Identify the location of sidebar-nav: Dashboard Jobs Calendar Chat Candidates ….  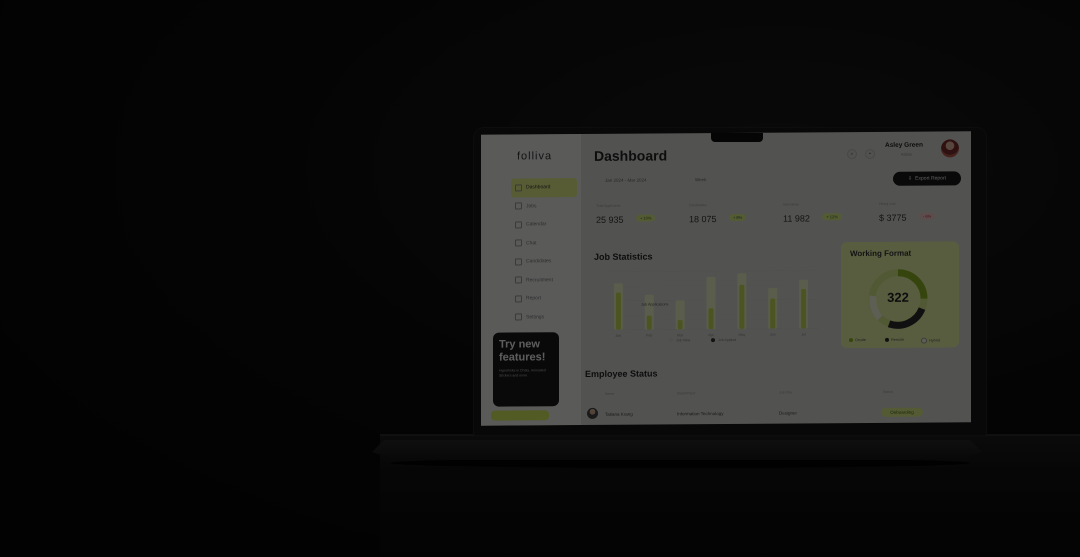
(544, 252).